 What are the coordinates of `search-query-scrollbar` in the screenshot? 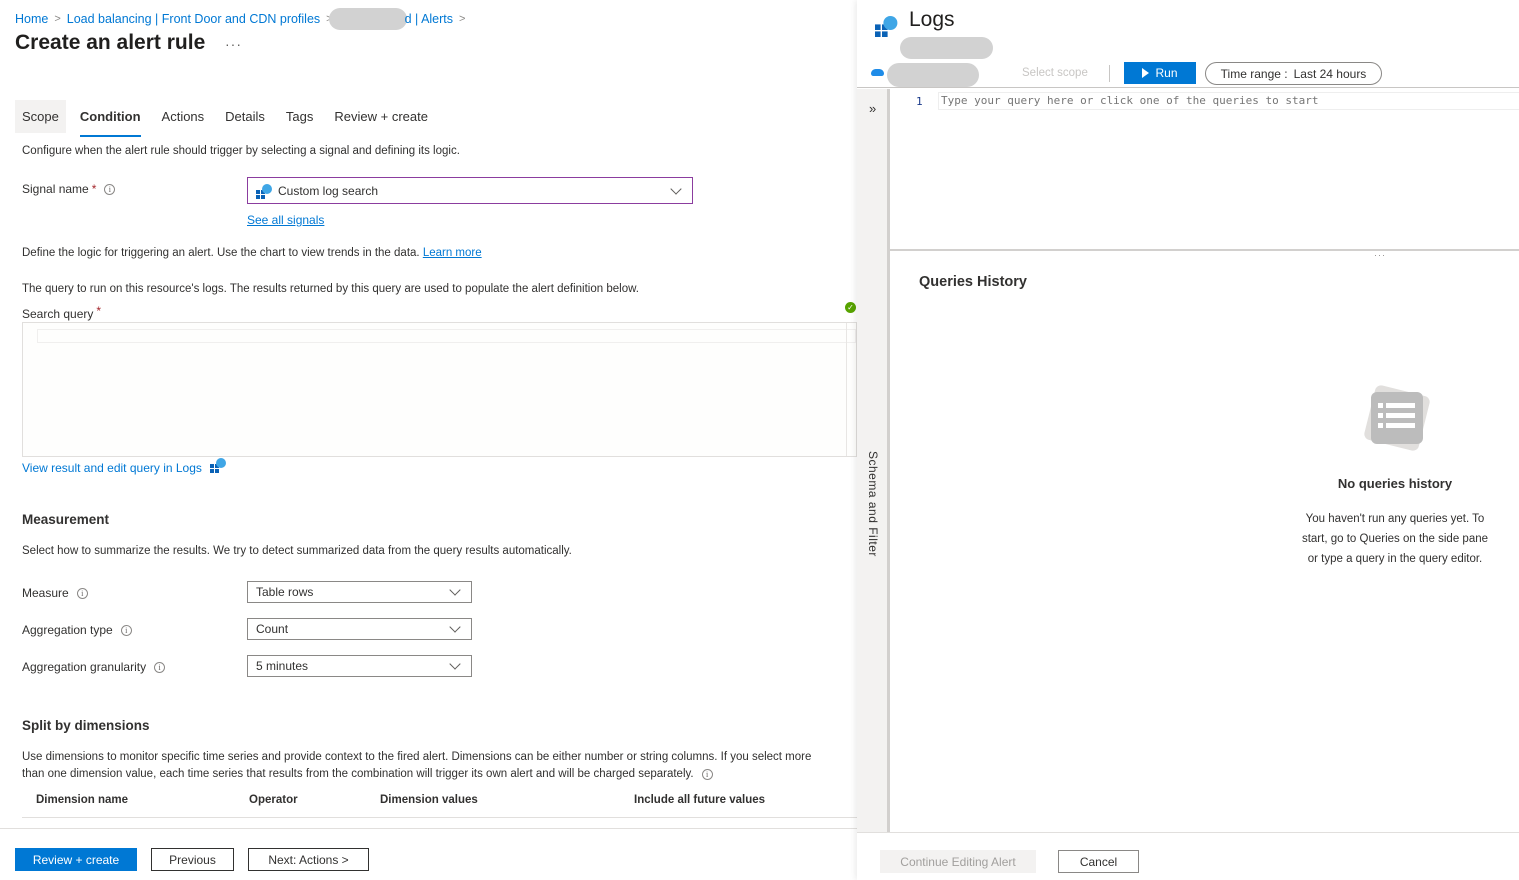 It's located at (851, 389).